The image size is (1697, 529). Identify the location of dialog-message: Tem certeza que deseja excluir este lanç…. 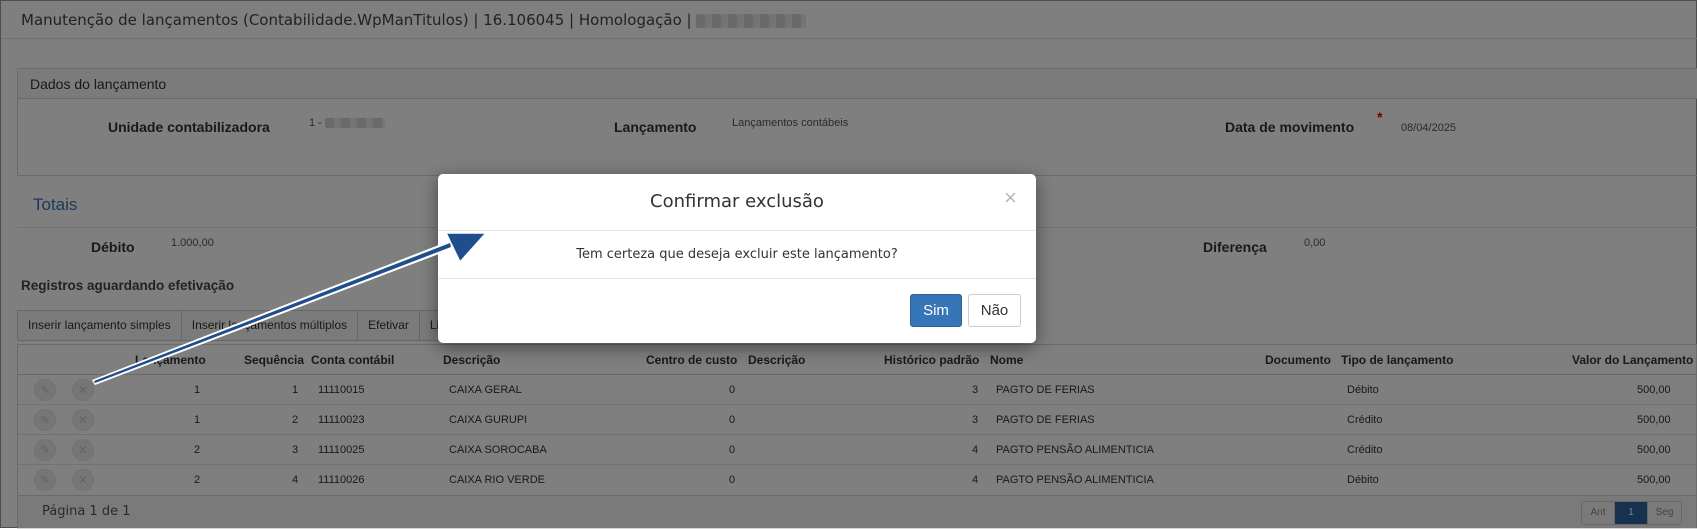
(737, 254).